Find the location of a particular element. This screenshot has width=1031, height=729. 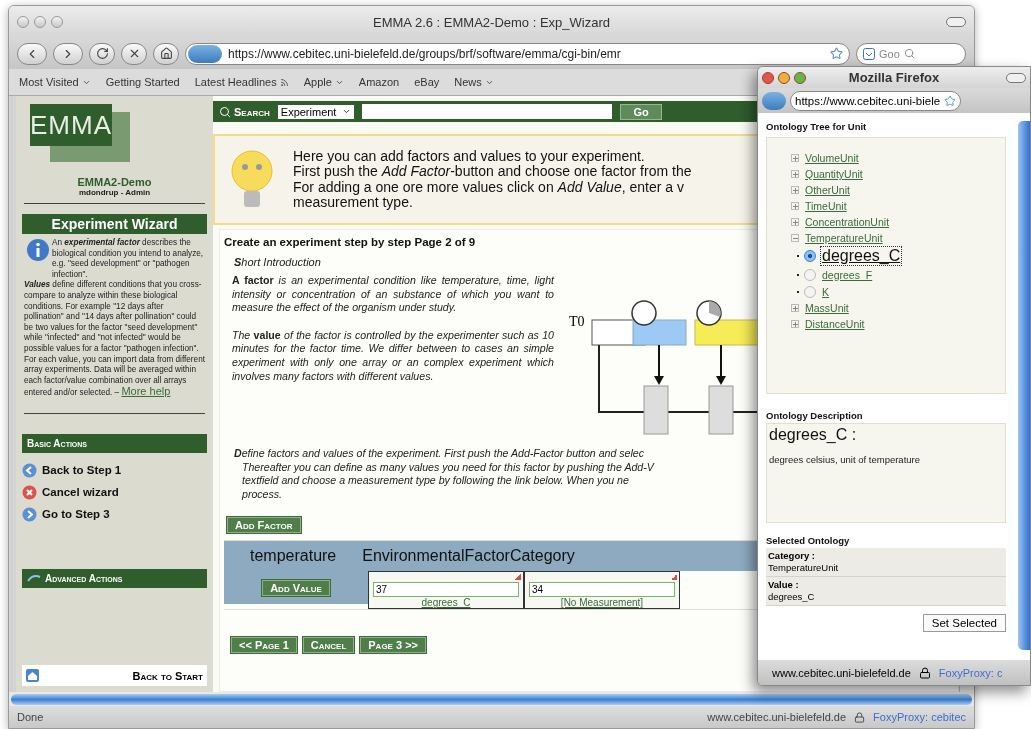

cancel-icon is located at coordinates (29, 492).